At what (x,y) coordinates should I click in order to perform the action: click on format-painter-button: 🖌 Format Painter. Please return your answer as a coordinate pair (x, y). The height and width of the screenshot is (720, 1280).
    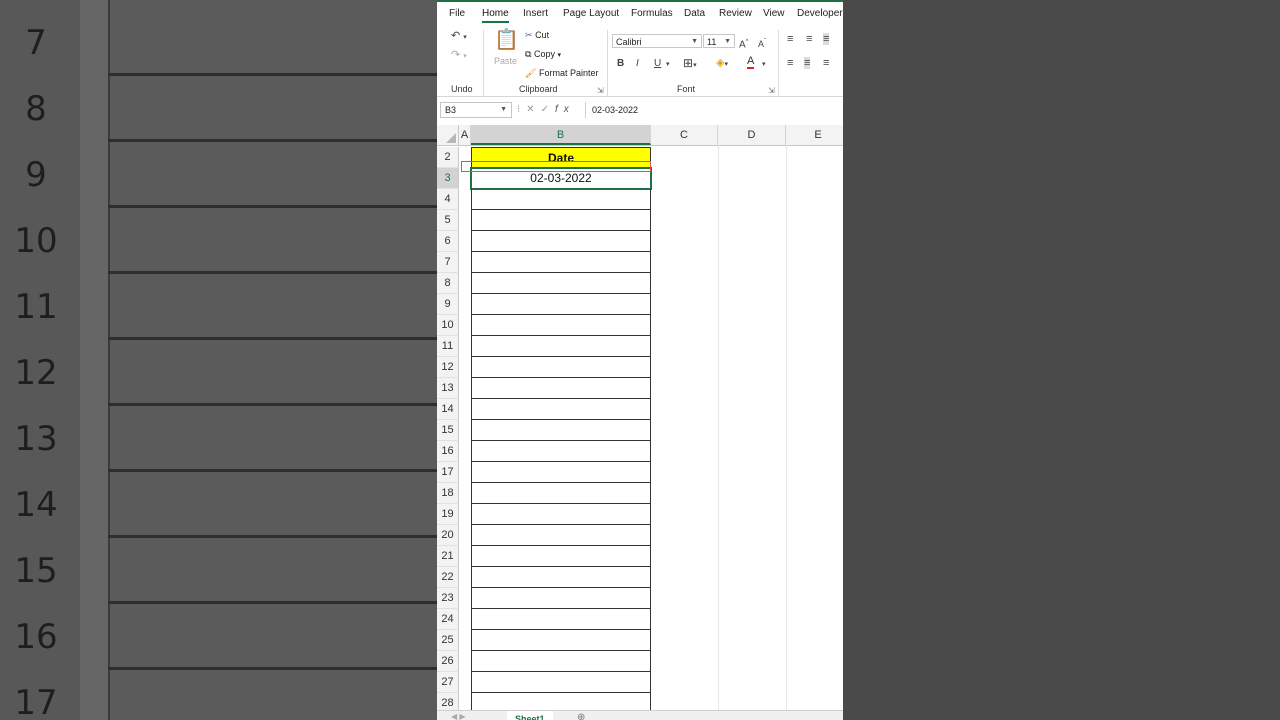
    Looking at the image, I should click on (561, 73).